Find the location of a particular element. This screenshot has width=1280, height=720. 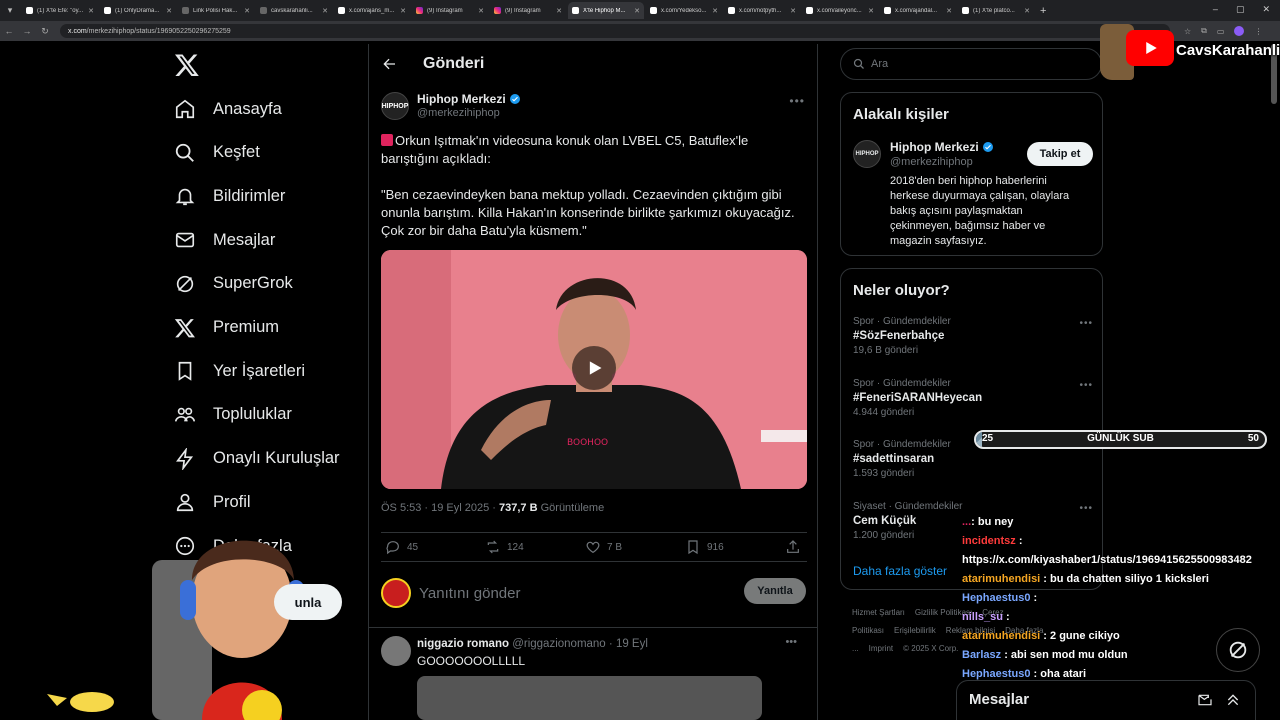

reply-handle: @riggazionomano is located at coordinates (559, 644).